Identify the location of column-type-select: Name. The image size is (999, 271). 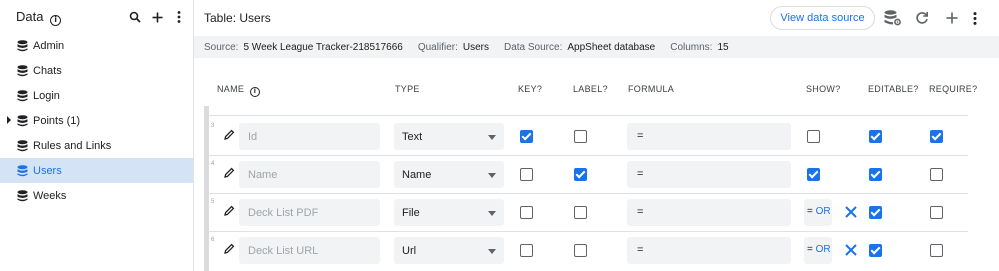
(449, 174).